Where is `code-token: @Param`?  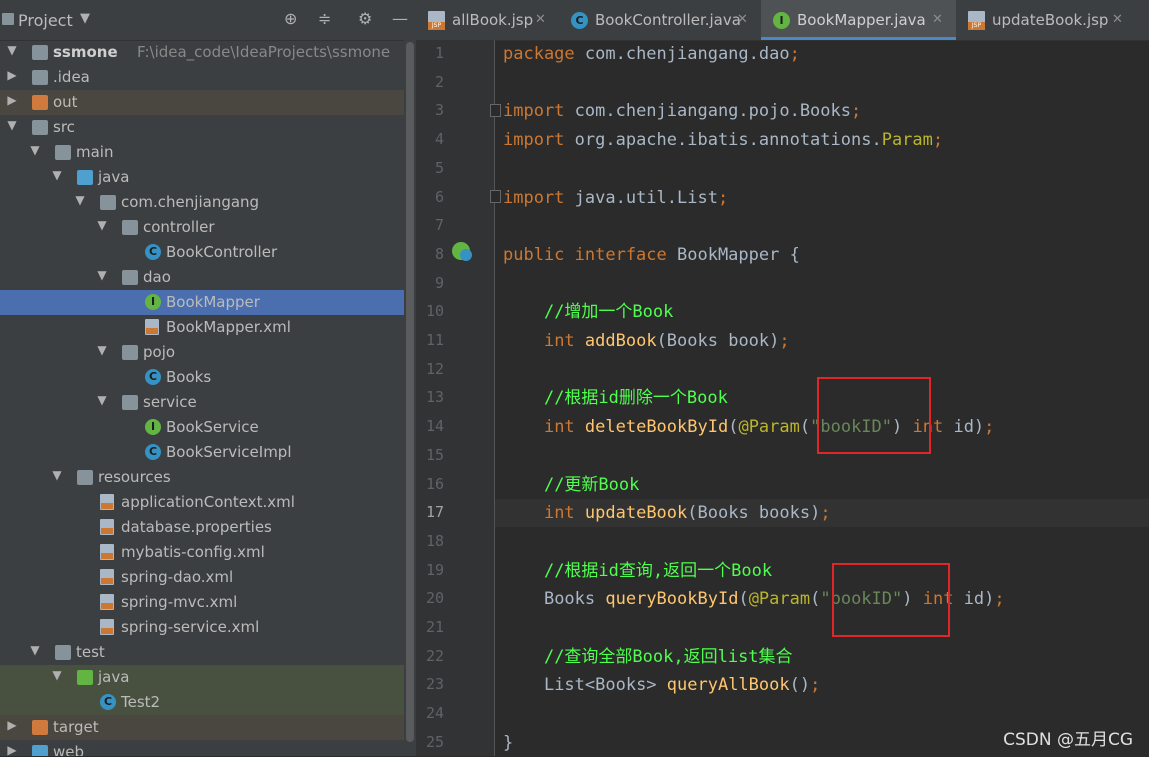 code-token: @Param is located at coordinates (779, 599).